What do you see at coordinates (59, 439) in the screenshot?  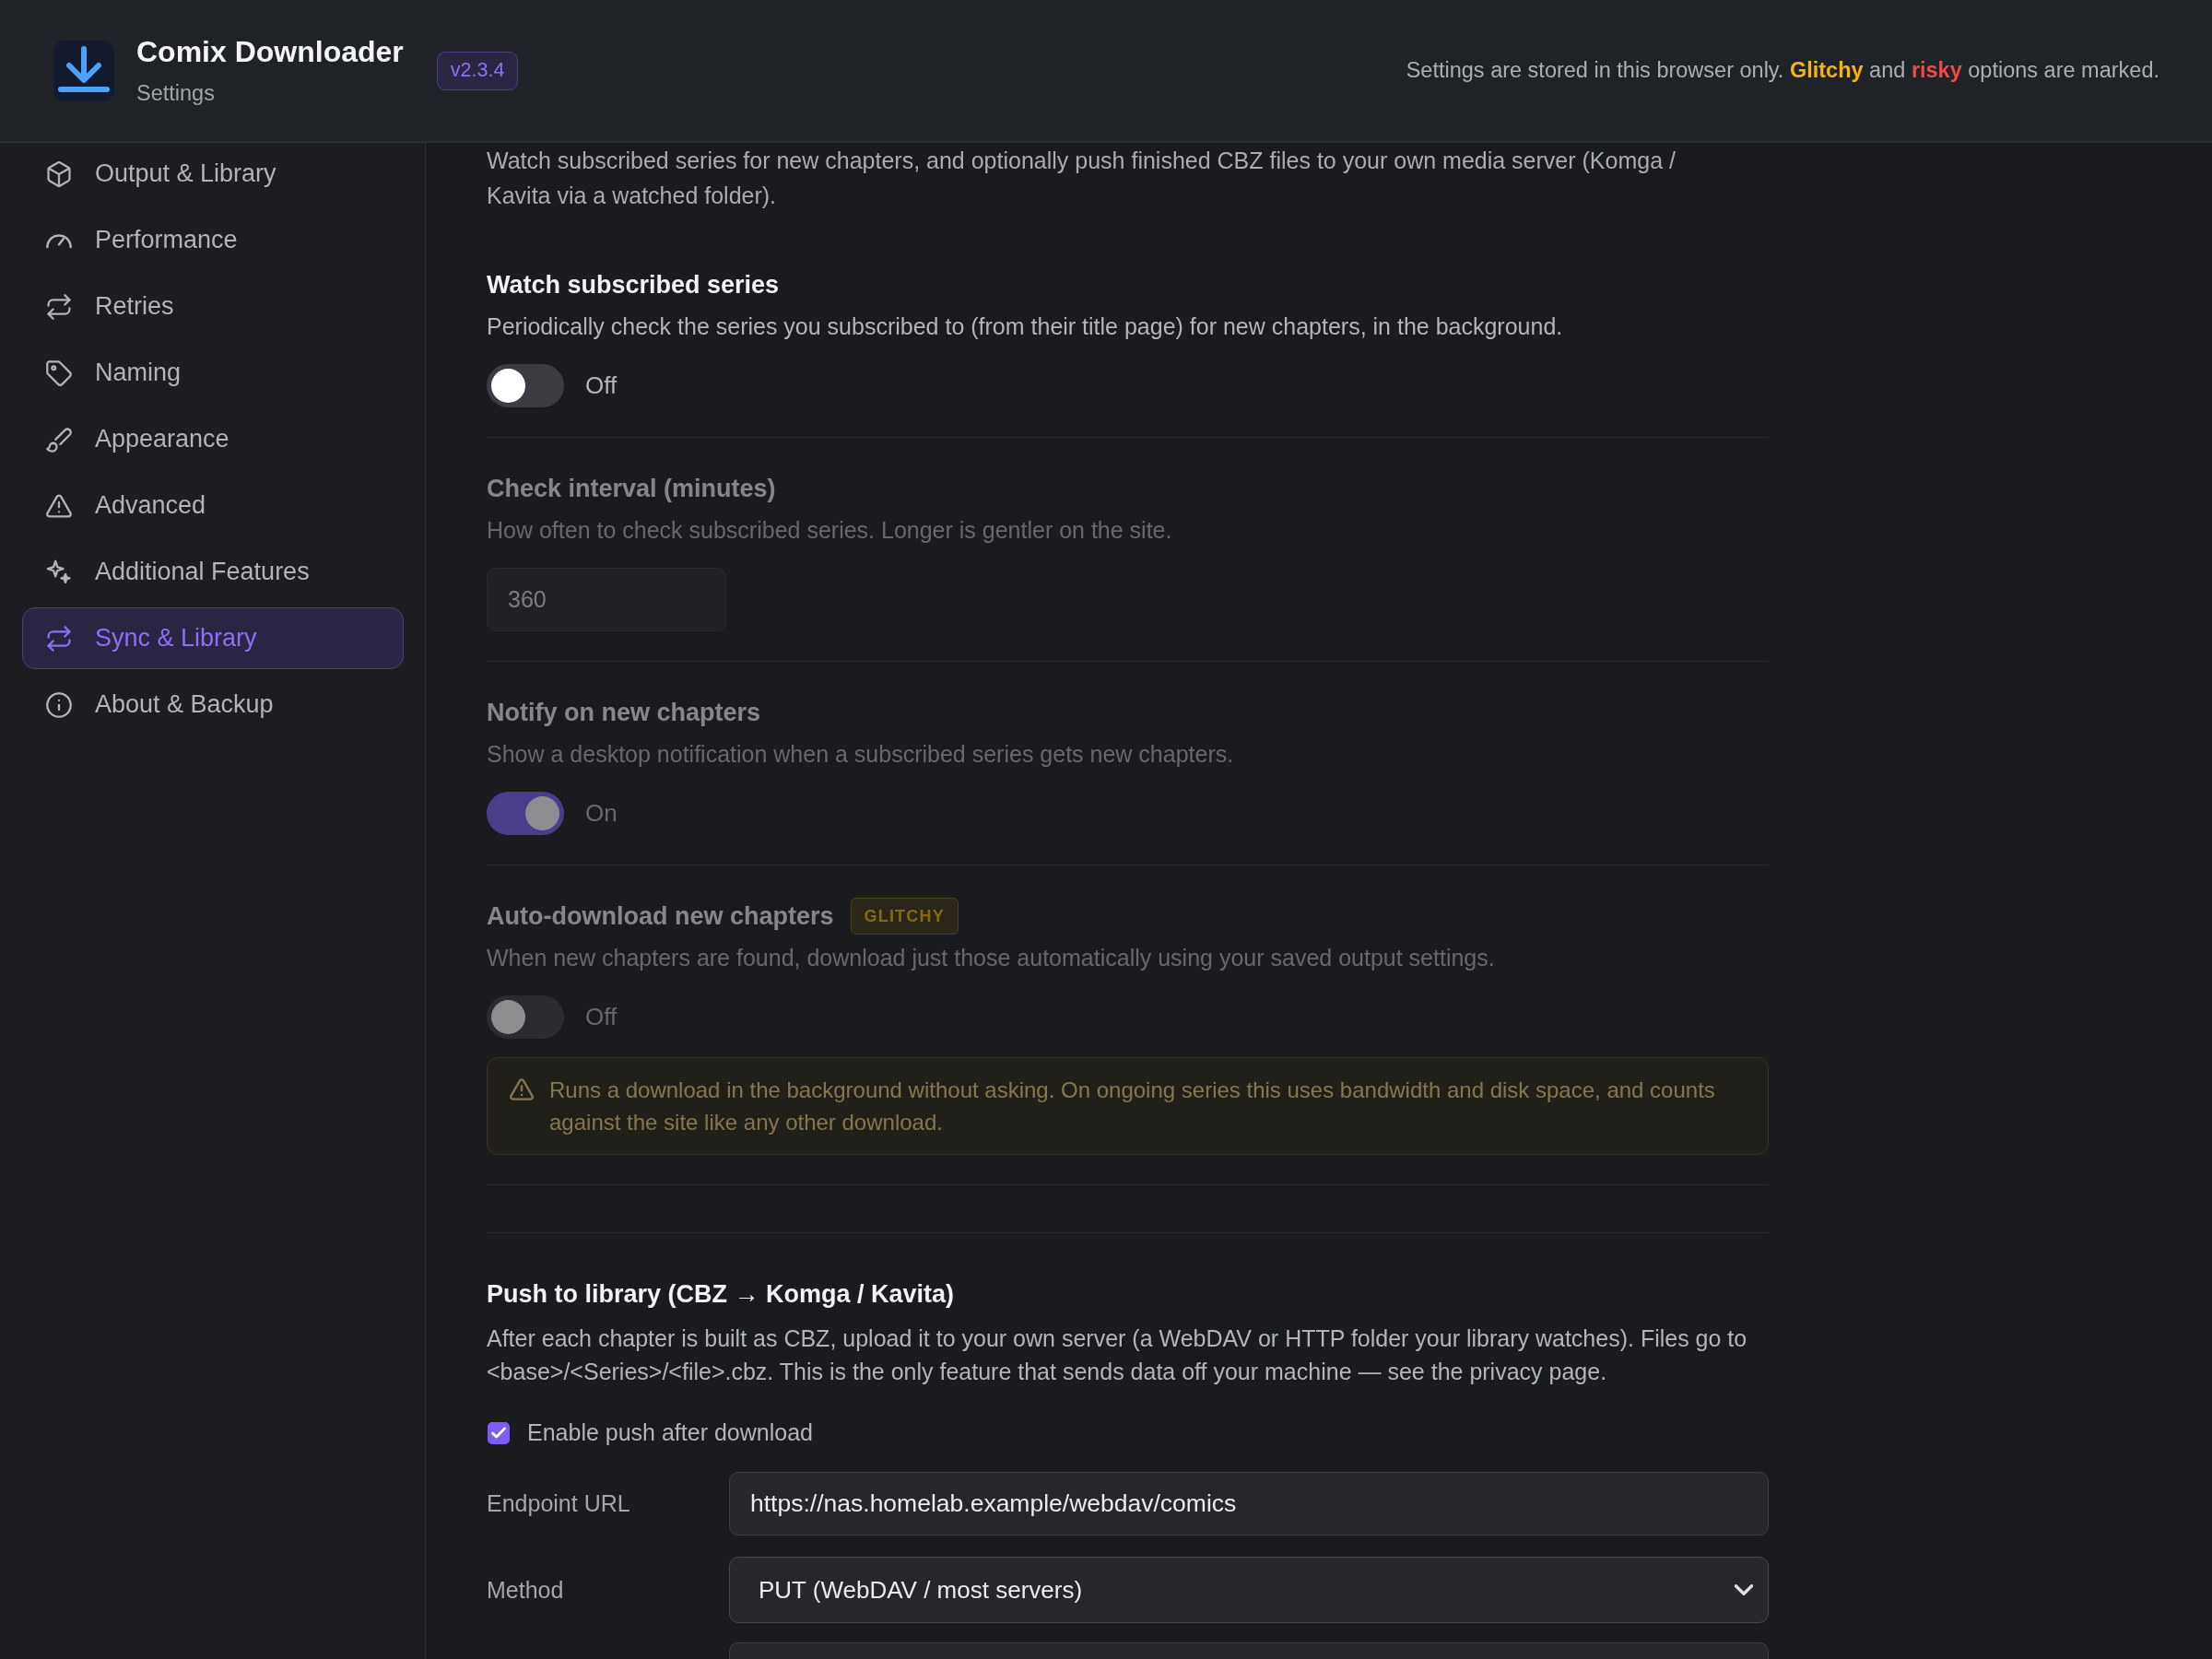 I see `brush-icon` at bounding box center [59, 439].